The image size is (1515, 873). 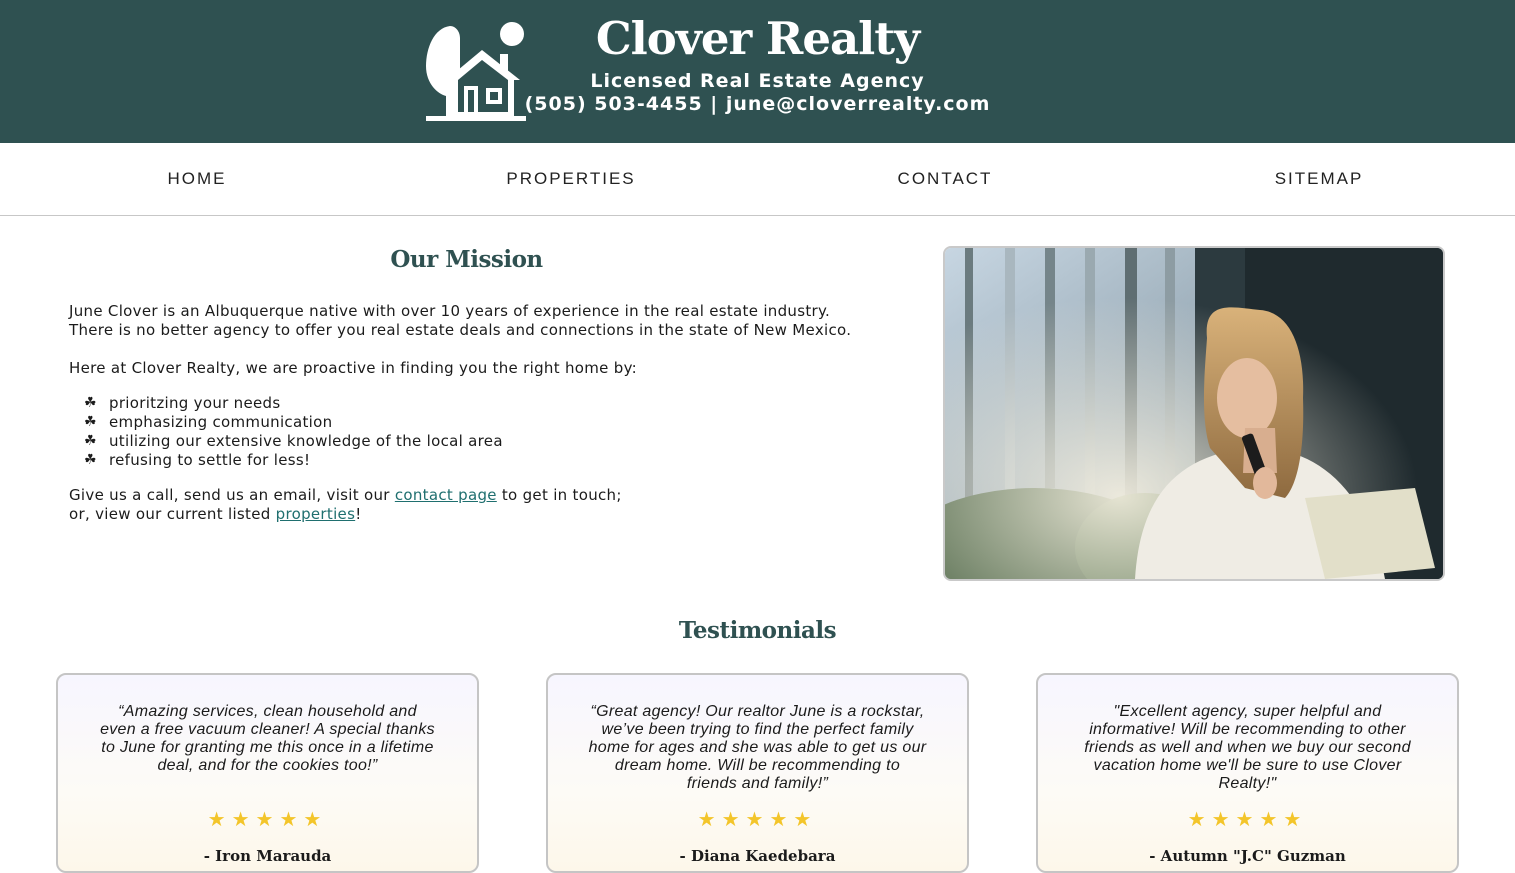 I want to click on list-item: ☘ refusing to settle for less!, so click(x=197, y=460).